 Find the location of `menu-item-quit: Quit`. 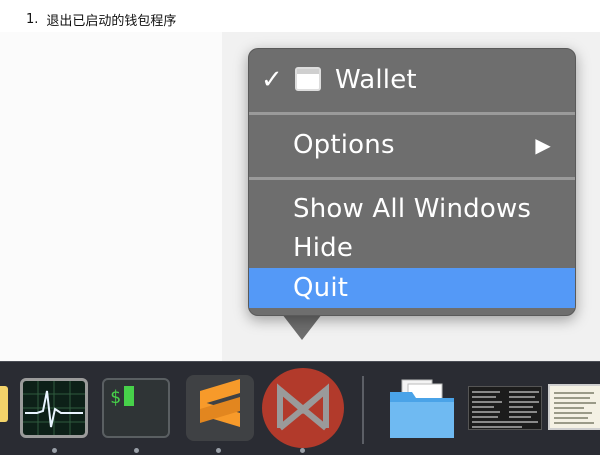

menu-item-quit: Quit is located at coordinates (412, 288).